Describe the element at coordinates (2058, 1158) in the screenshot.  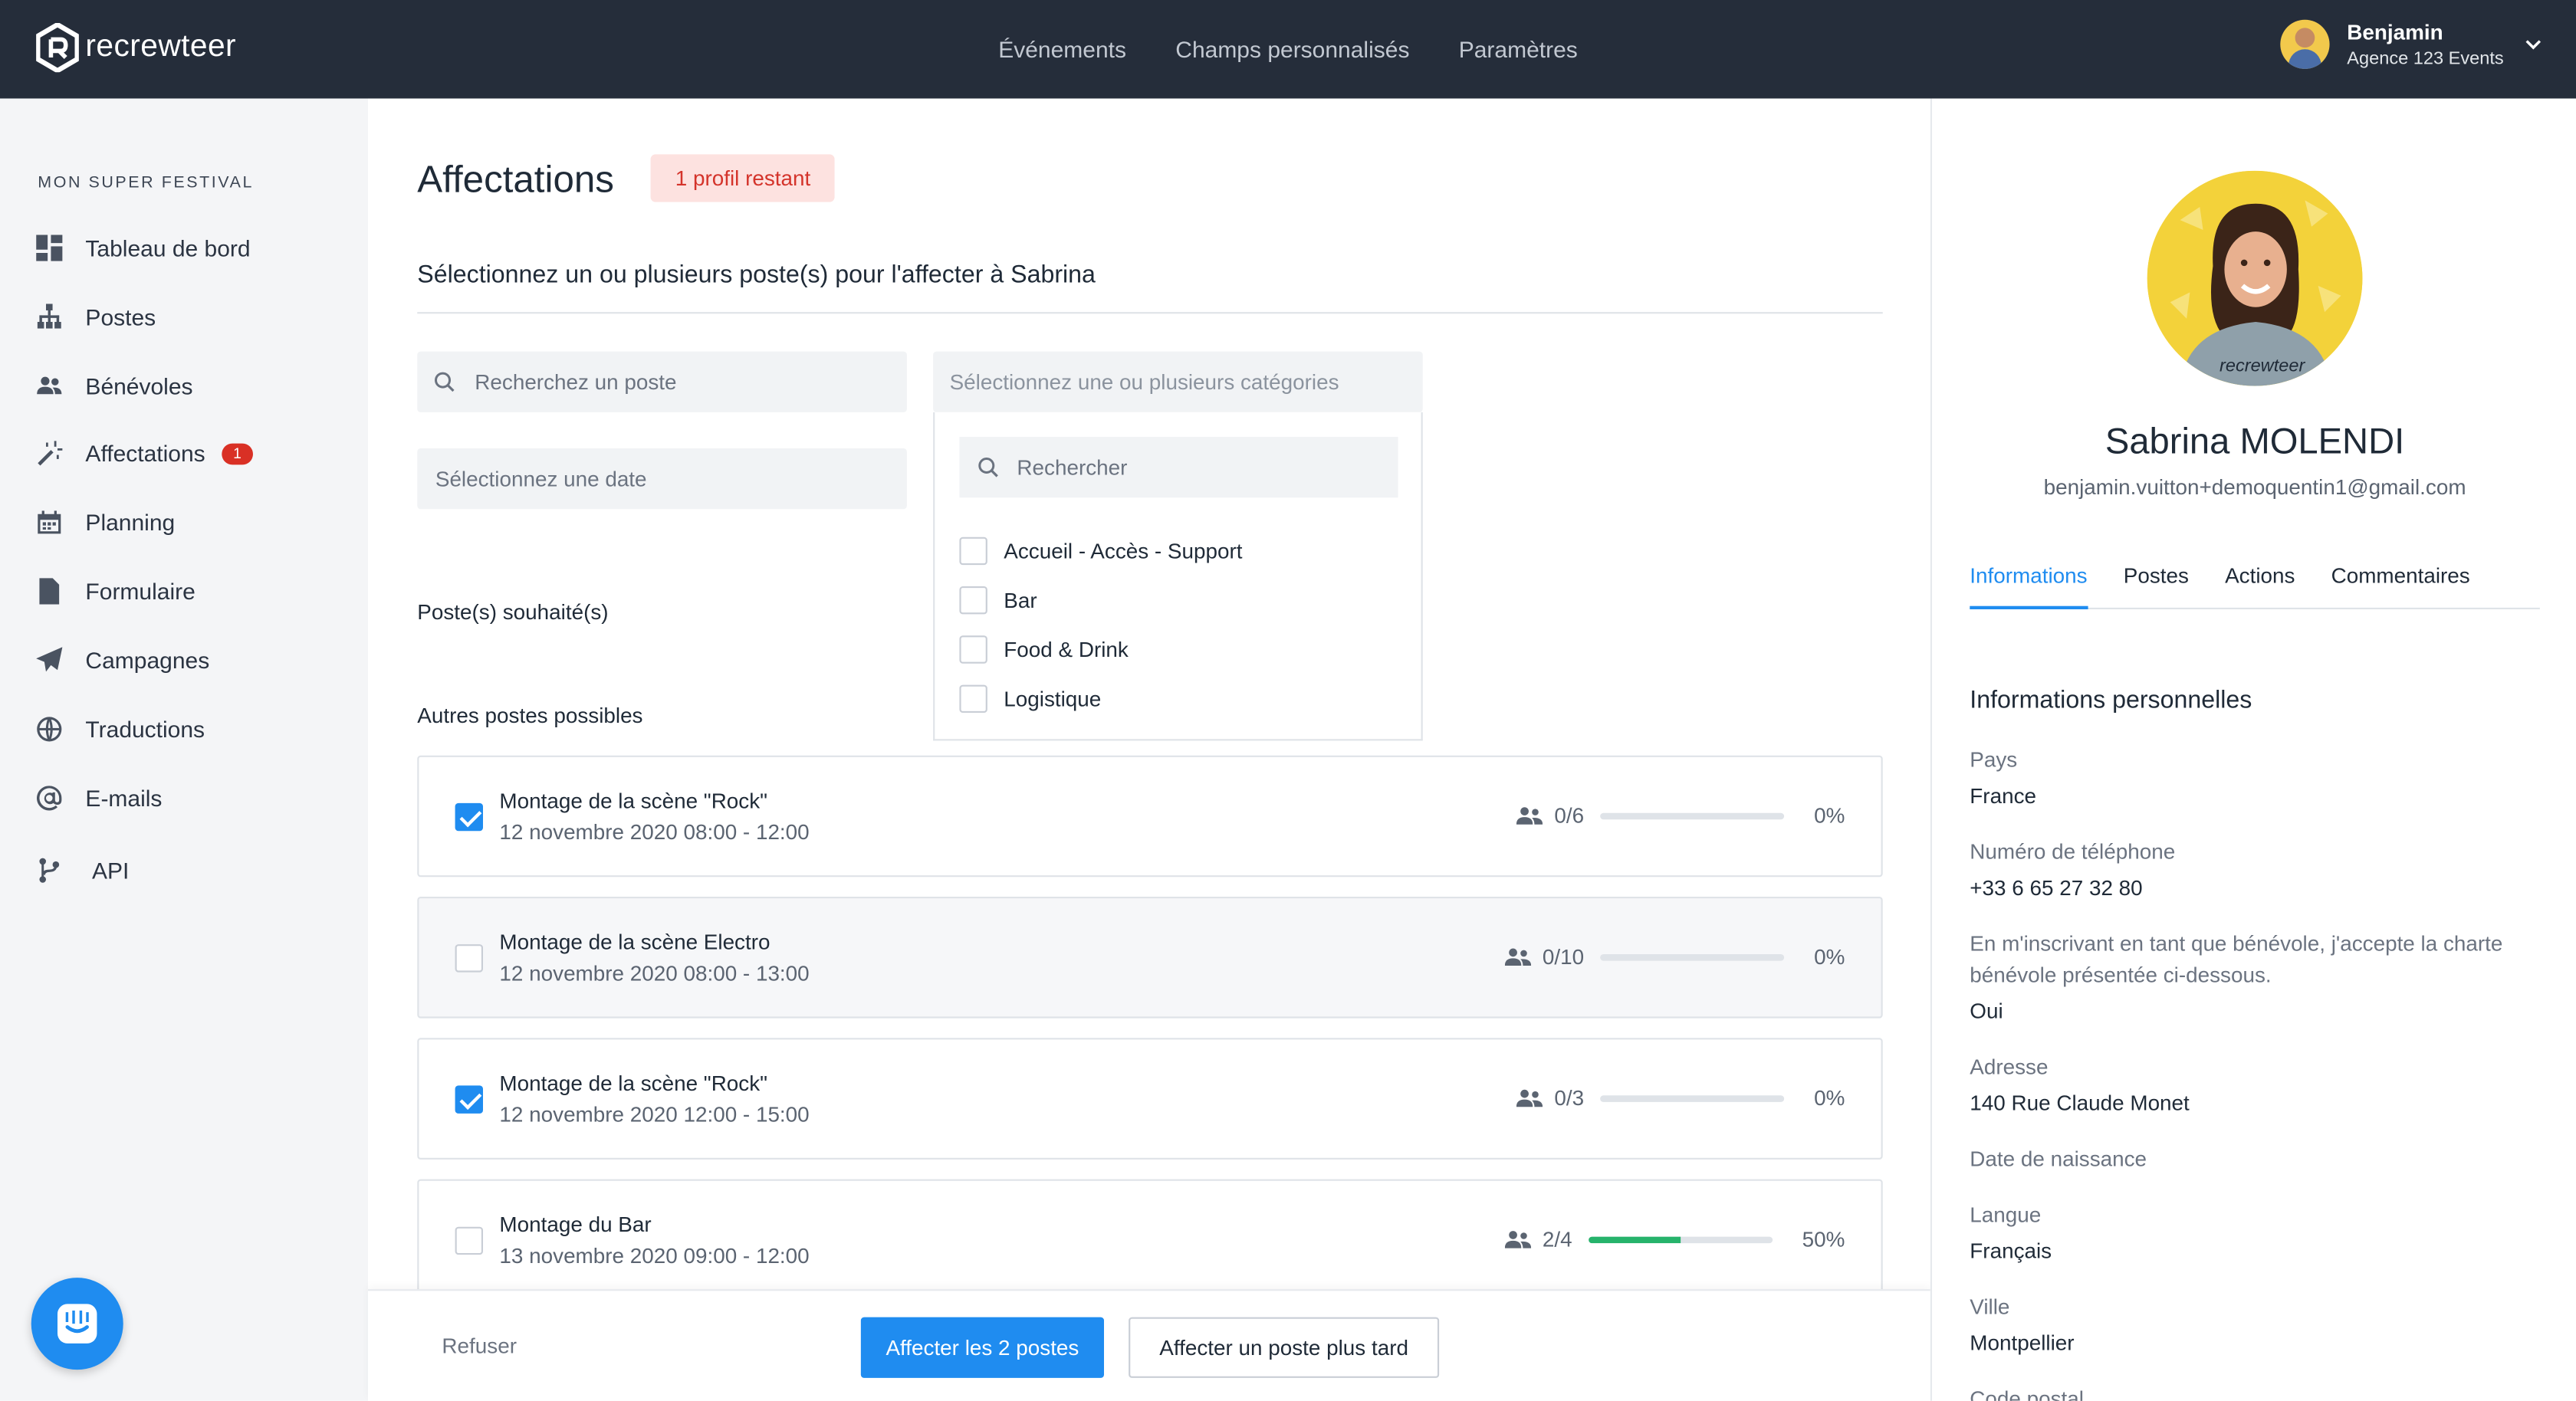
I see `field-label-date-naissance: Date de naissance` at that location.